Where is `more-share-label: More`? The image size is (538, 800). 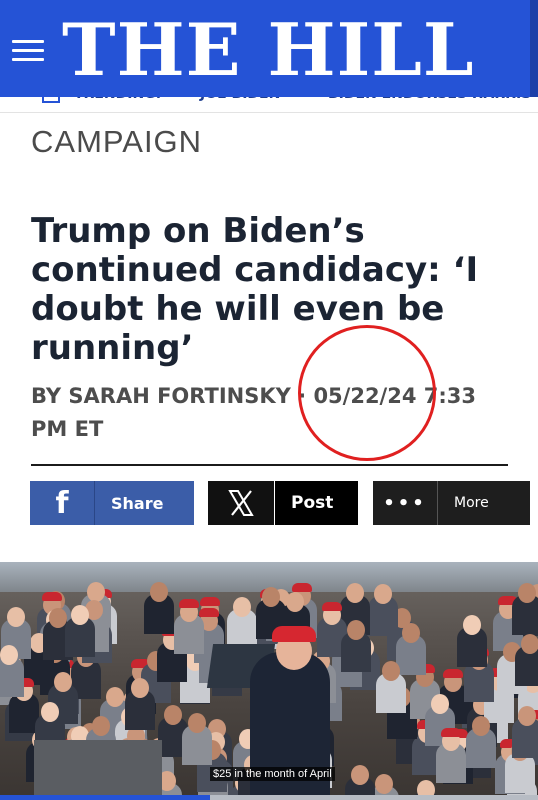 more-share-label: More is located at coordinates (471, 503).